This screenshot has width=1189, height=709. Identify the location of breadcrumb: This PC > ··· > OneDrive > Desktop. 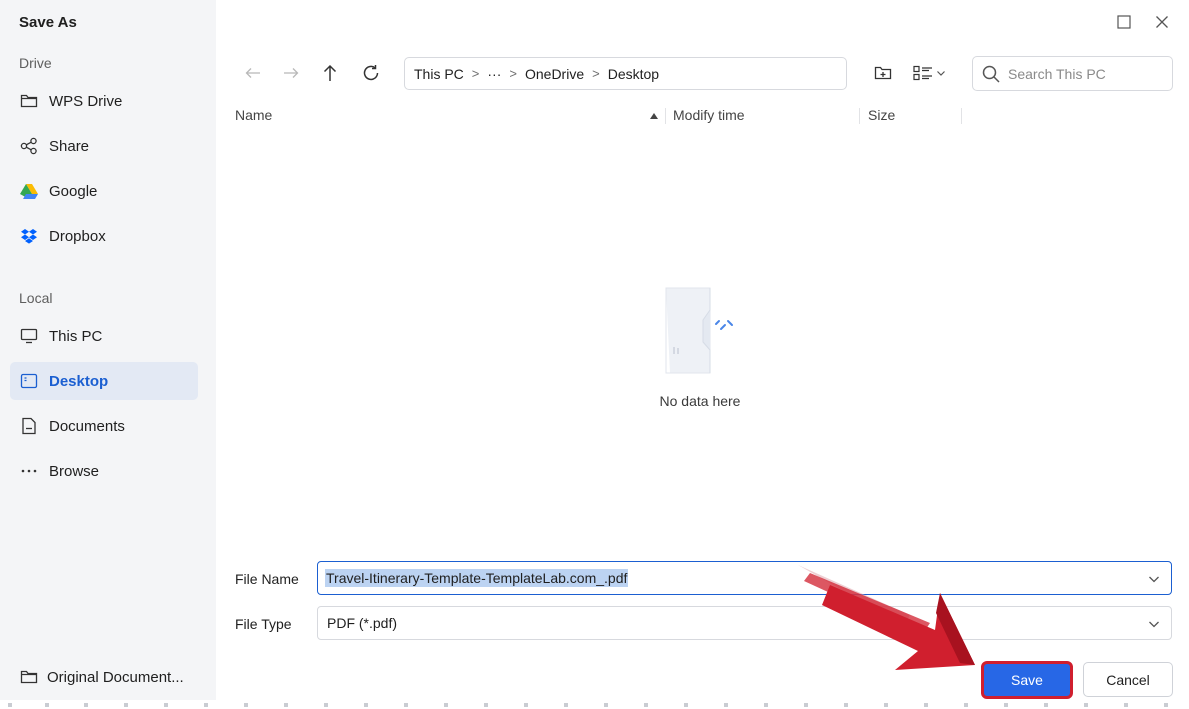
(625, 73).